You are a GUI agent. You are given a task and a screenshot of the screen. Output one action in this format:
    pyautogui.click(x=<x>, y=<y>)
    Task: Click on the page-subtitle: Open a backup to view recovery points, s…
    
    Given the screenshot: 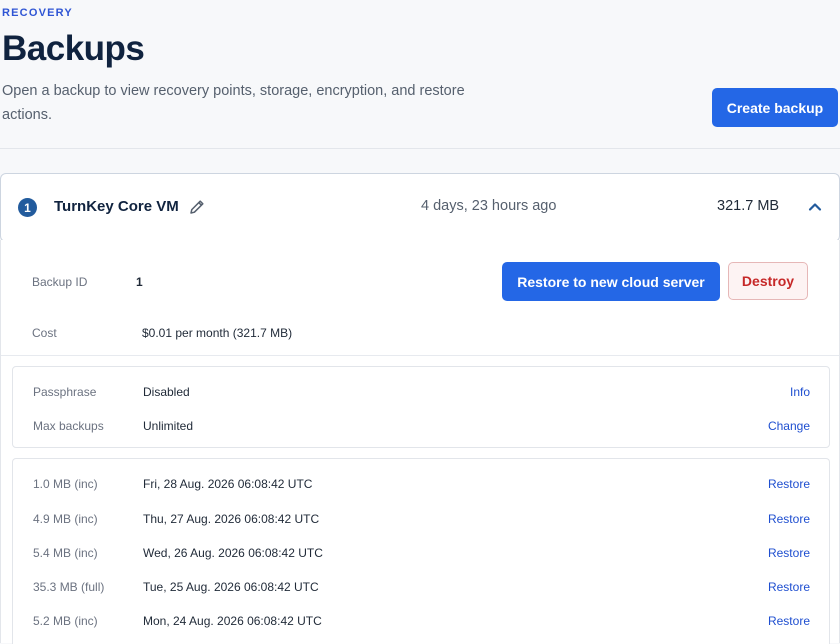 What is the action you would take?
    pyautogui.click(x=233, y=103)
    